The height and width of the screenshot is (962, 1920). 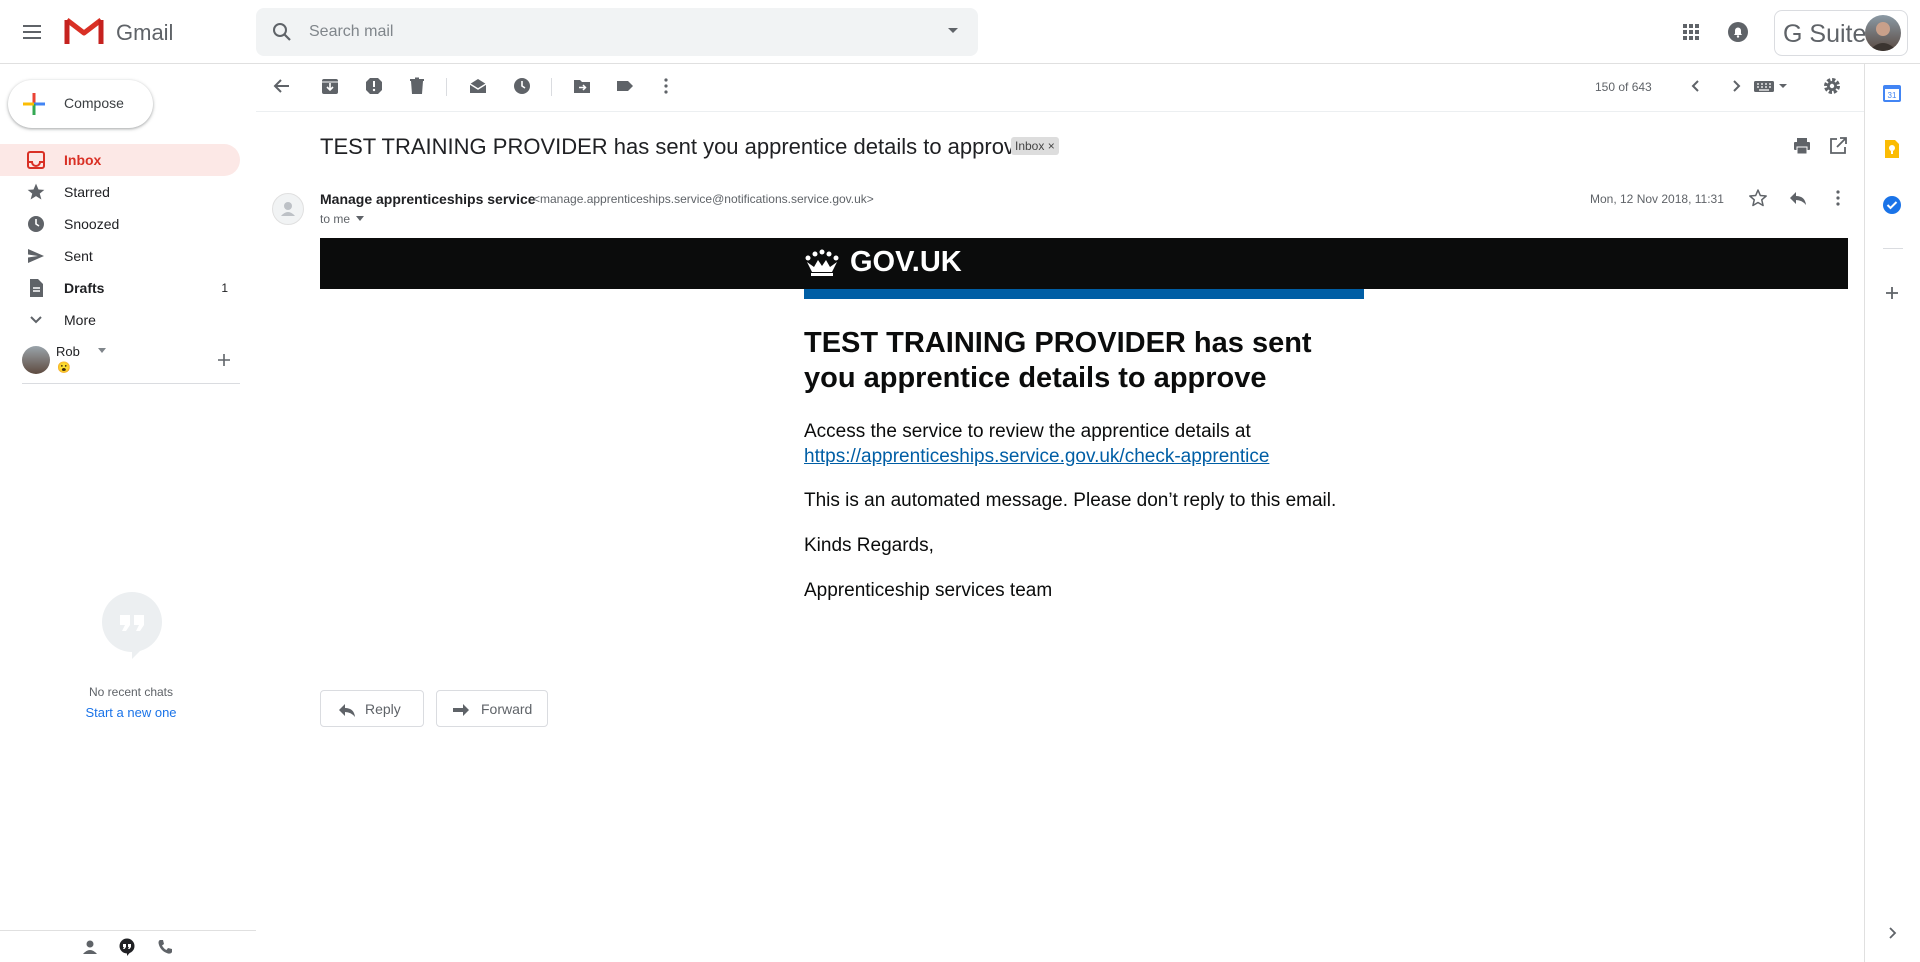 What do you see at coordinates (1738, 32) in the screenshot?
I see `notifications-icon` at bounding box center [1738, 32].